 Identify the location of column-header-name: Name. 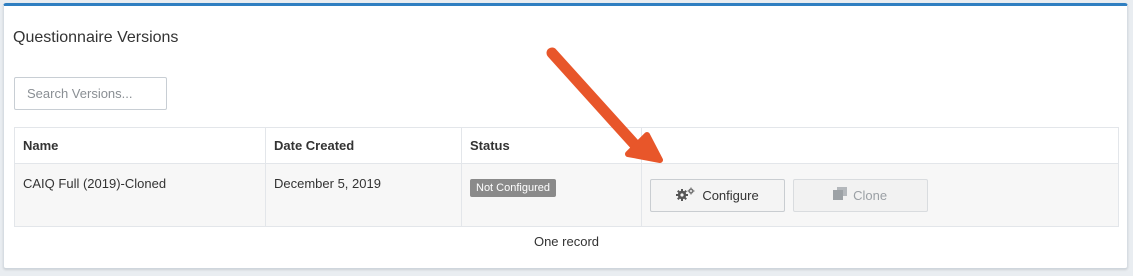
(140, 145).